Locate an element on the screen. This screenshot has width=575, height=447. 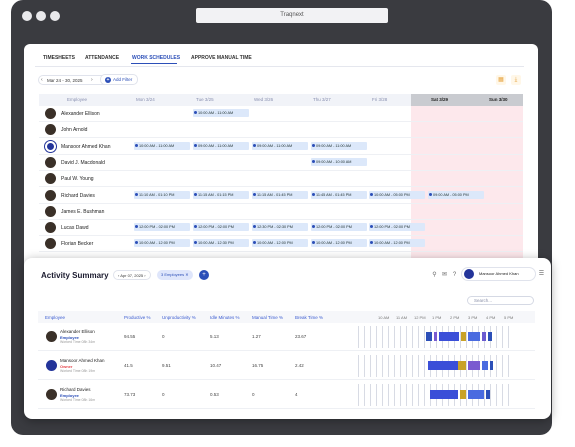
shift-block: 09:00 AM - 05:00 PM is located at coordinates (456, 194).